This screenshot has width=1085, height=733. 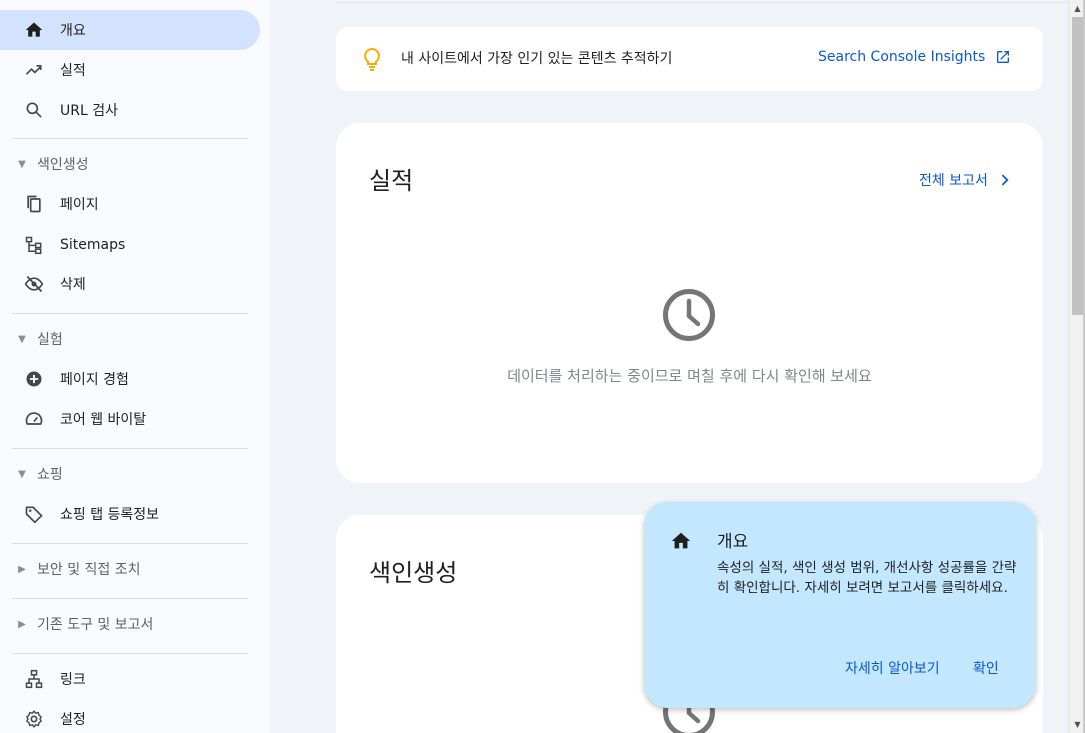 What do you see at coordinates (89, 111) in the screenshot?
I see `sidebar-item-label: URL 검사` at bounding box center [89, 111].